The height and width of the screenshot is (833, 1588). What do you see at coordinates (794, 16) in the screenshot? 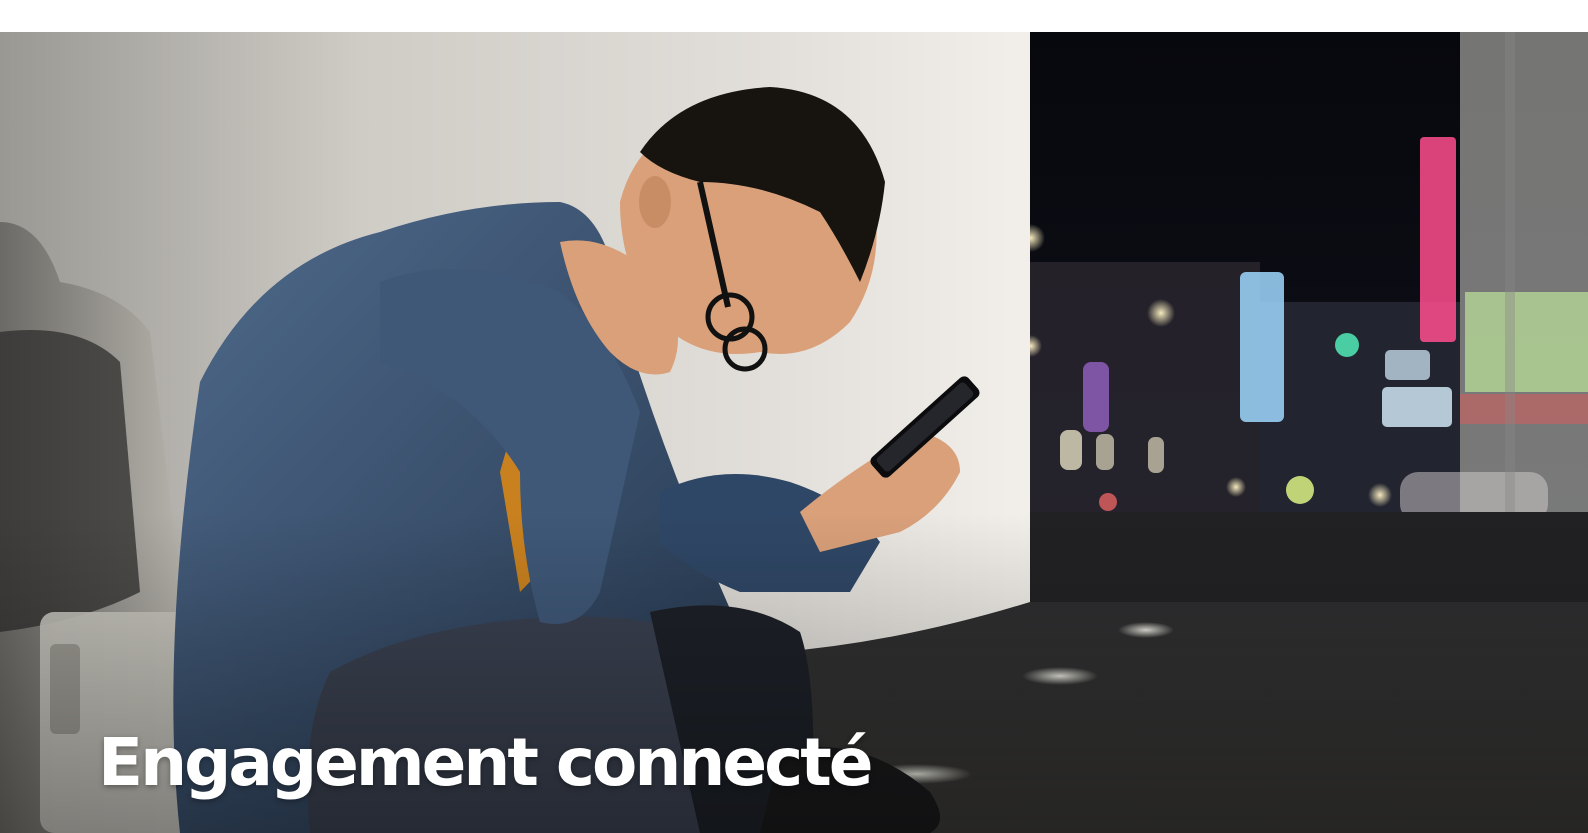
I see `top-band` at bounding box center [794, 16].